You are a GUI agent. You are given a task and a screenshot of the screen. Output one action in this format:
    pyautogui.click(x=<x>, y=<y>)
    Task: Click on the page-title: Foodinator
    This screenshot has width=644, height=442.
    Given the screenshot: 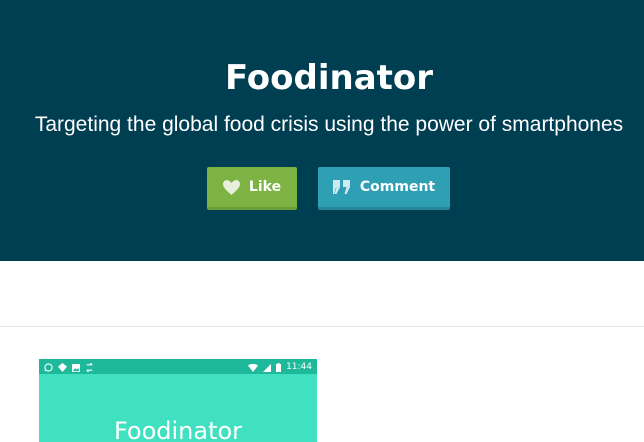 What is the action you would take?
    pyautogui.click(x=329, y=78)
    